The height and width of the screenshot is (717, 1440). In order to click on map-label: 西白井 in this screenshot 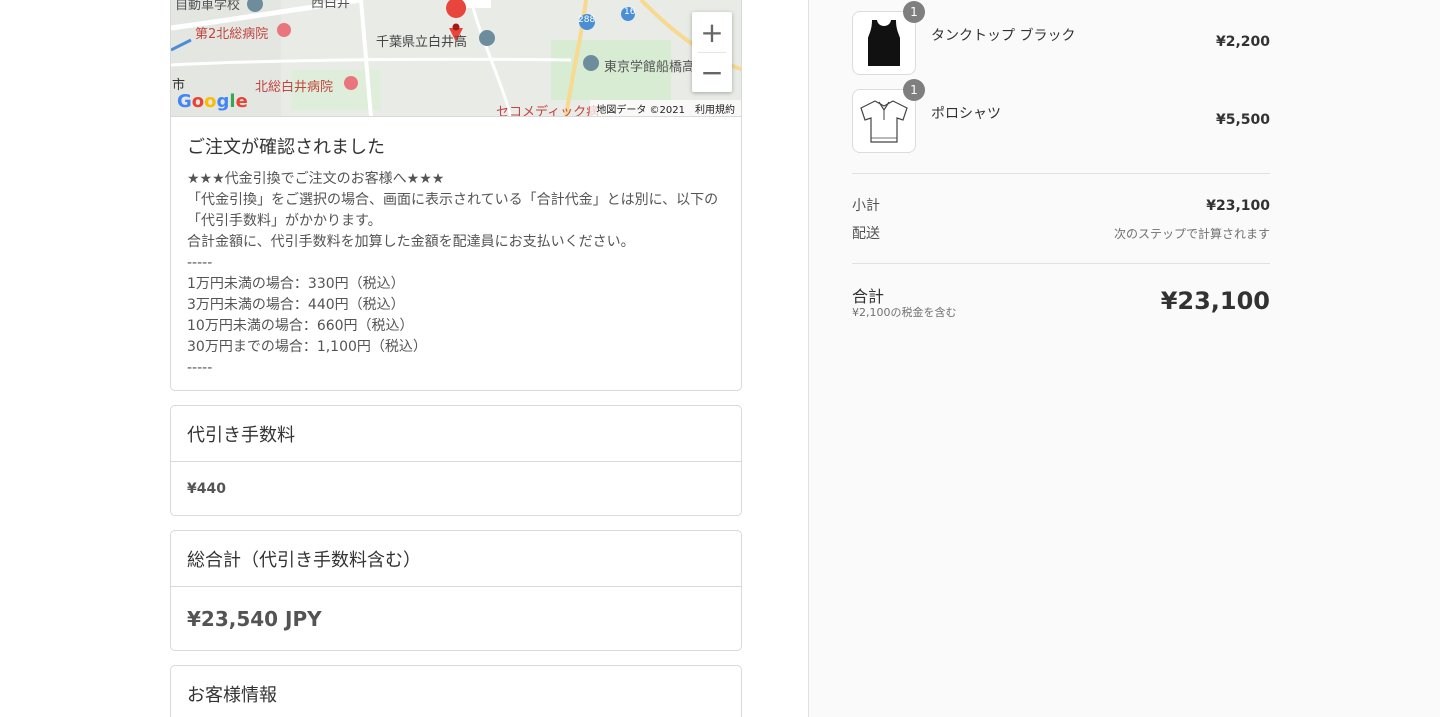, I will do `click(331, 5)`.